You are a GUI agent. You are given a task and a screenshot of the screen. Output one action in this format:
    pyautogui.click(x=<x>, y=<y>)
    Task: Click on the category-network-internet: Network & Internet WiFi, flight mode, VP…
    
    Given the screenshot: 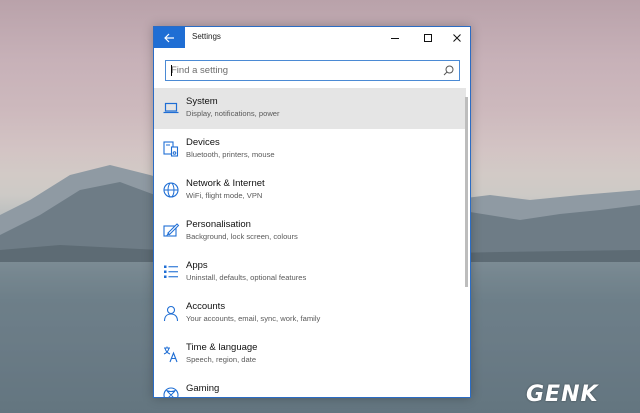 What is the action you would take?
    pyautogui.click(x=310, y=190)
    